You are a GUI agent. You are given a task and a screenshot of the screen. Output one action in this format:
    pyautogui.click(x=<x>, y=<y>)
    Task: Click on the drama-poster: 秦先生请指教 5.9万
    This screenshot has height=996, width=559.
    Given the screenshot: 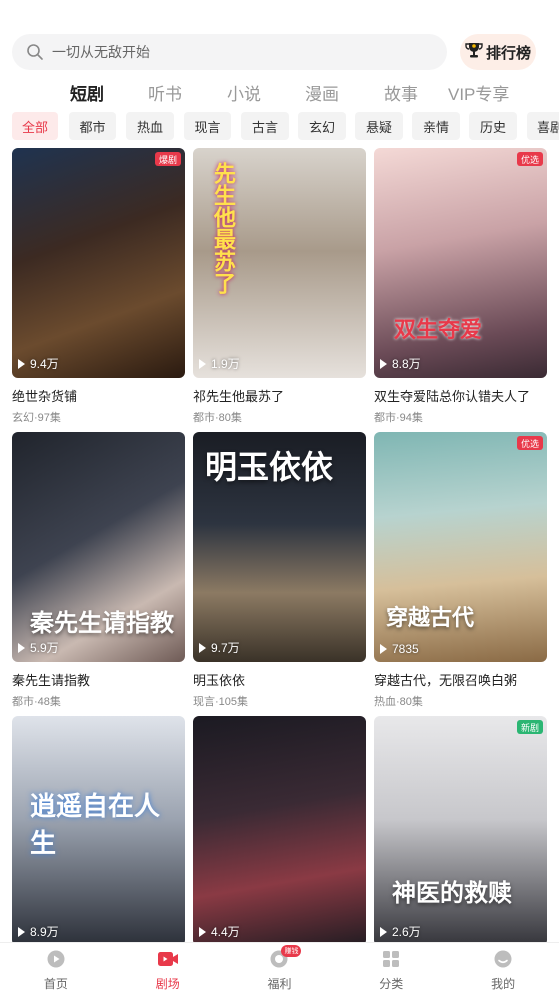 What is the action you would take?
    pyautogui.click(x=98, y=547)
    